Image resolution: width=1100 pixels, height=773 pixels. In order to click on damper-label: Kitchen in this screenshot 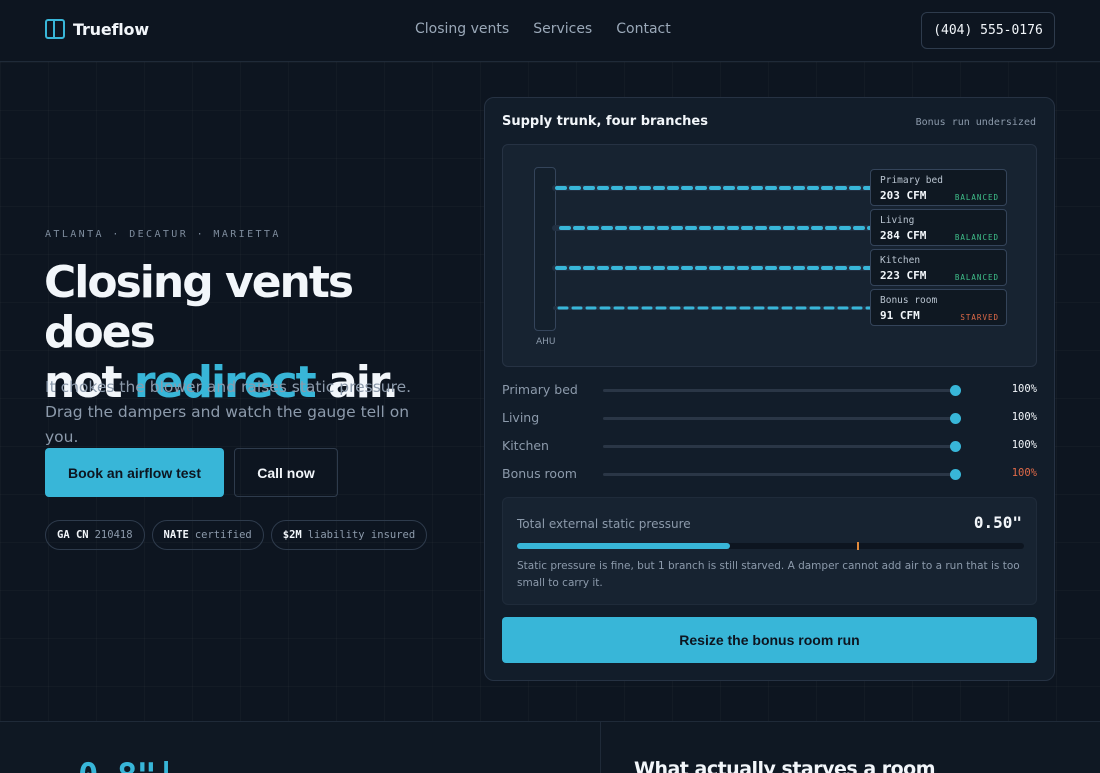, I will do `click(525, 445)`.